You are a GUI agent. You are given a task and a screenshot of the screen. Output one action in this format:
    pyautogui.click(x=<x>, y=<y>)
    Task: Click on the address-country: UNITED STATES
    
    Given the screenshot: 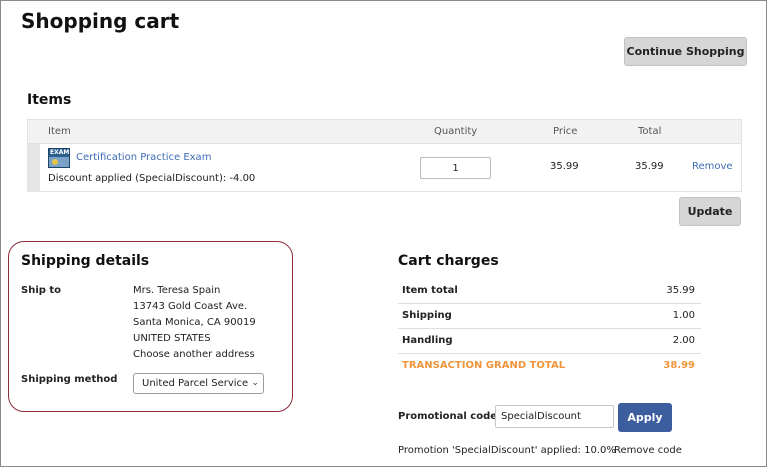 What is the action you would take?
    pyautogui.click(x=172, y=338)
    